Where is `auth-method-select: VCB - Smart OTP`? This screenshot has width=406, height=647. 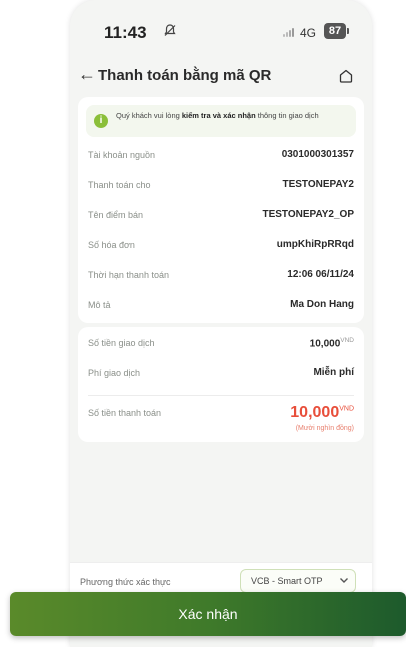 auth-method-select: VCB - Smart OTP is located at coordinates (298, 581).